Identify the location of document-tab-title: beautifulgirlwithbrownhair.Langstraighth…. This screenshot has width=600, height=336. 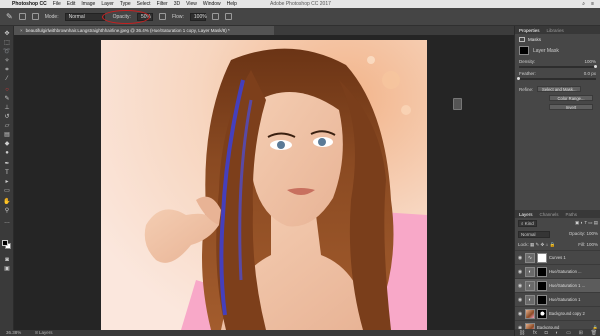
(127, 30).